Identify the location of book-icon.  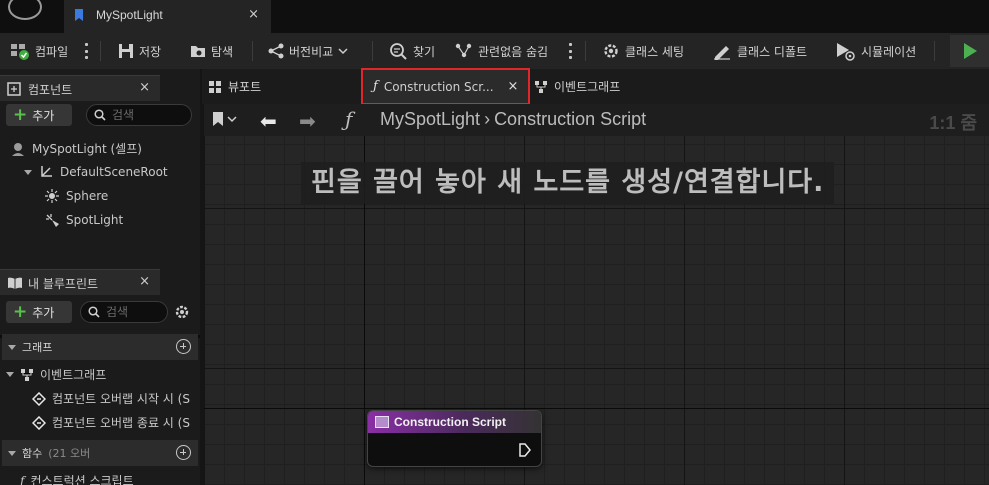
(15, 283).